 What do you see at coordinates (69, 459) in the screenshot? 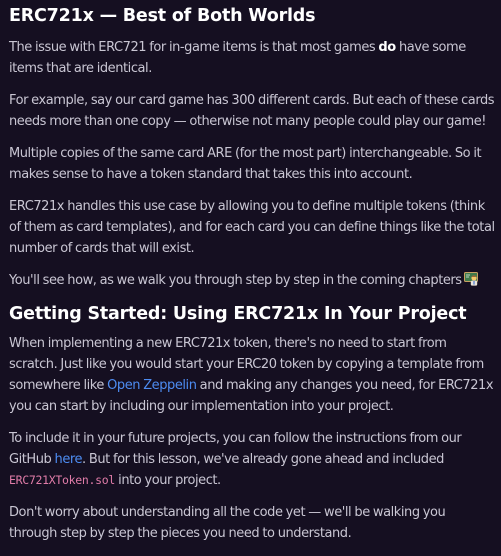
I see `github-here-link: here` at bounding box center [69, 459].